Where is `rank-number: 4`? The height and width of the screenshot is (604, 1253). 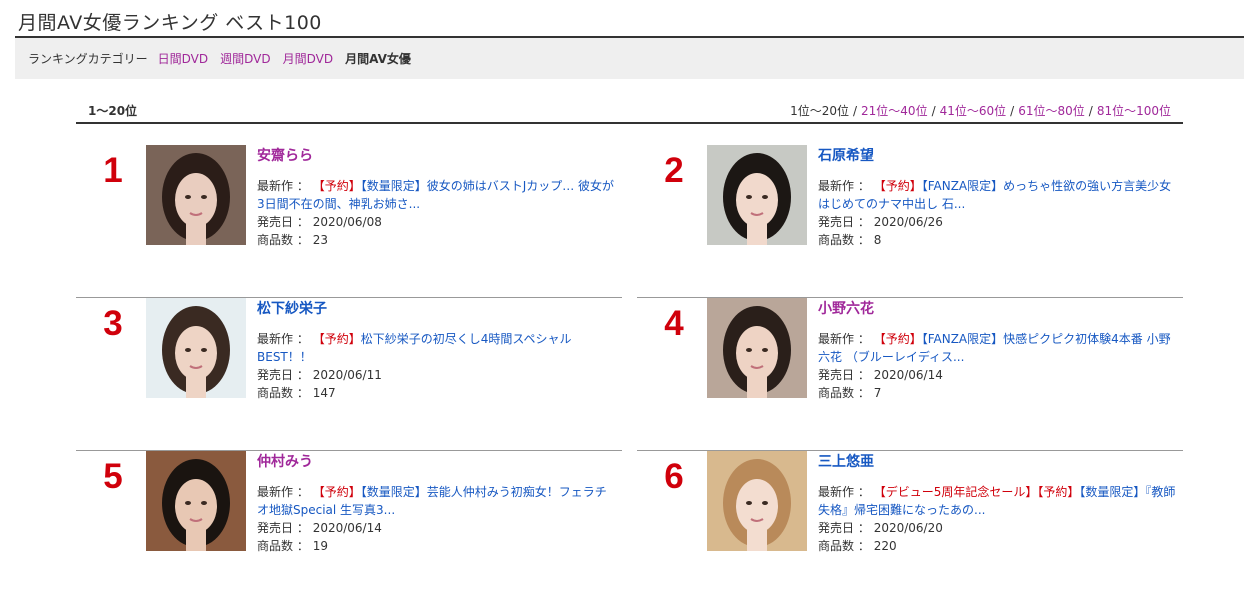
rank-number: 4 is located at coordinates (674, 323).